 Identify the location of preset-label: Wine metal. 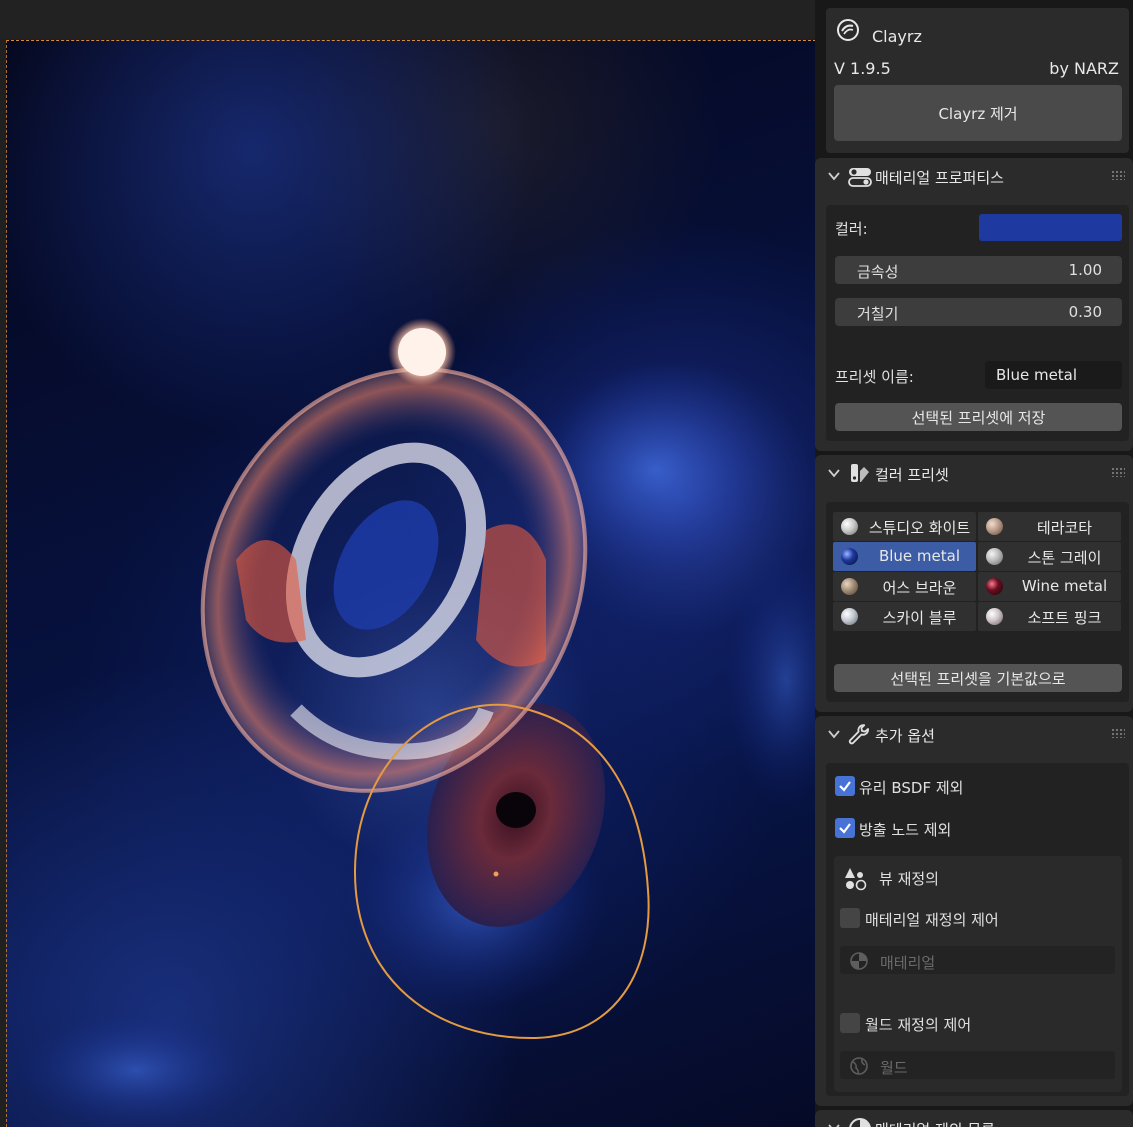
(1064, 586).